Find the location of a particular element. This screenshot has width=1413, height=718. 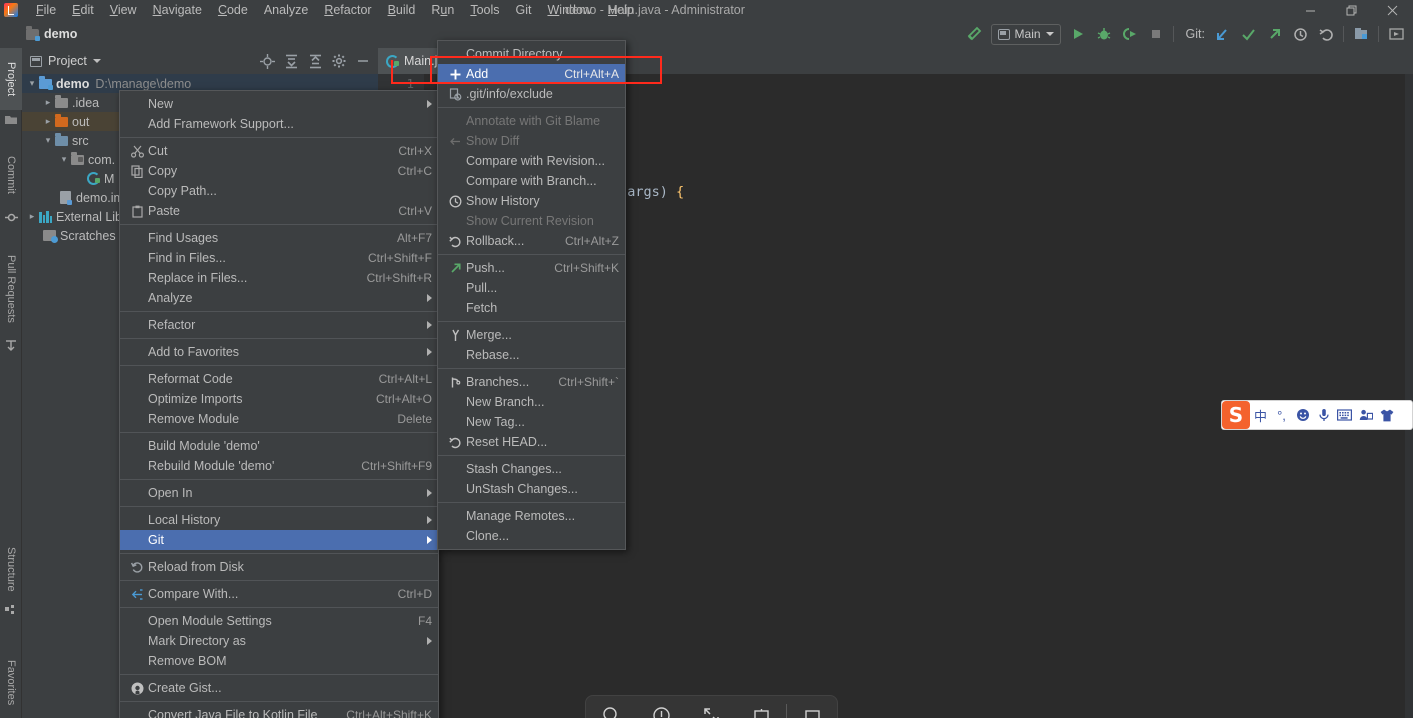

editor-tab-main-java: Main.j is located at coordinates (412, 61).